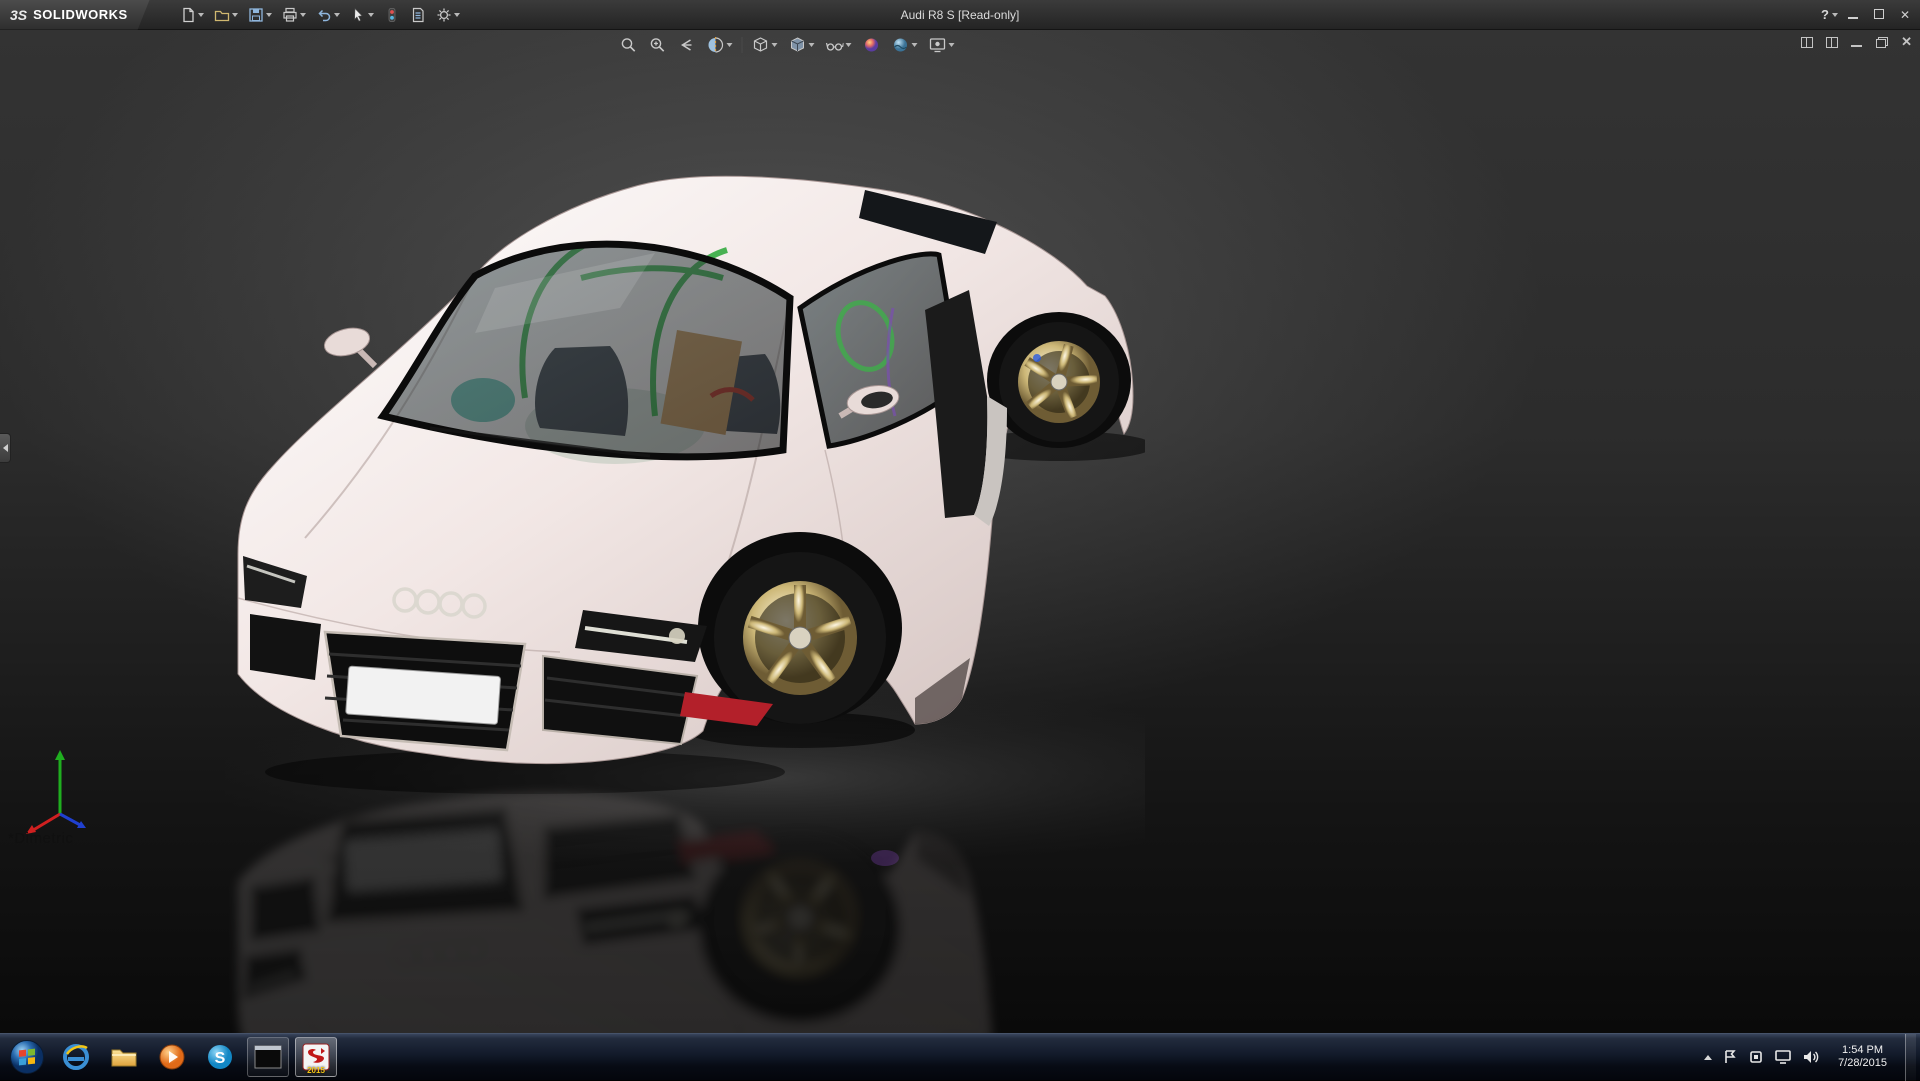 Image resolution: width=1920 pixels, height=1081 pixels. I want to click on edit-appearance-button, so click(872, 45).